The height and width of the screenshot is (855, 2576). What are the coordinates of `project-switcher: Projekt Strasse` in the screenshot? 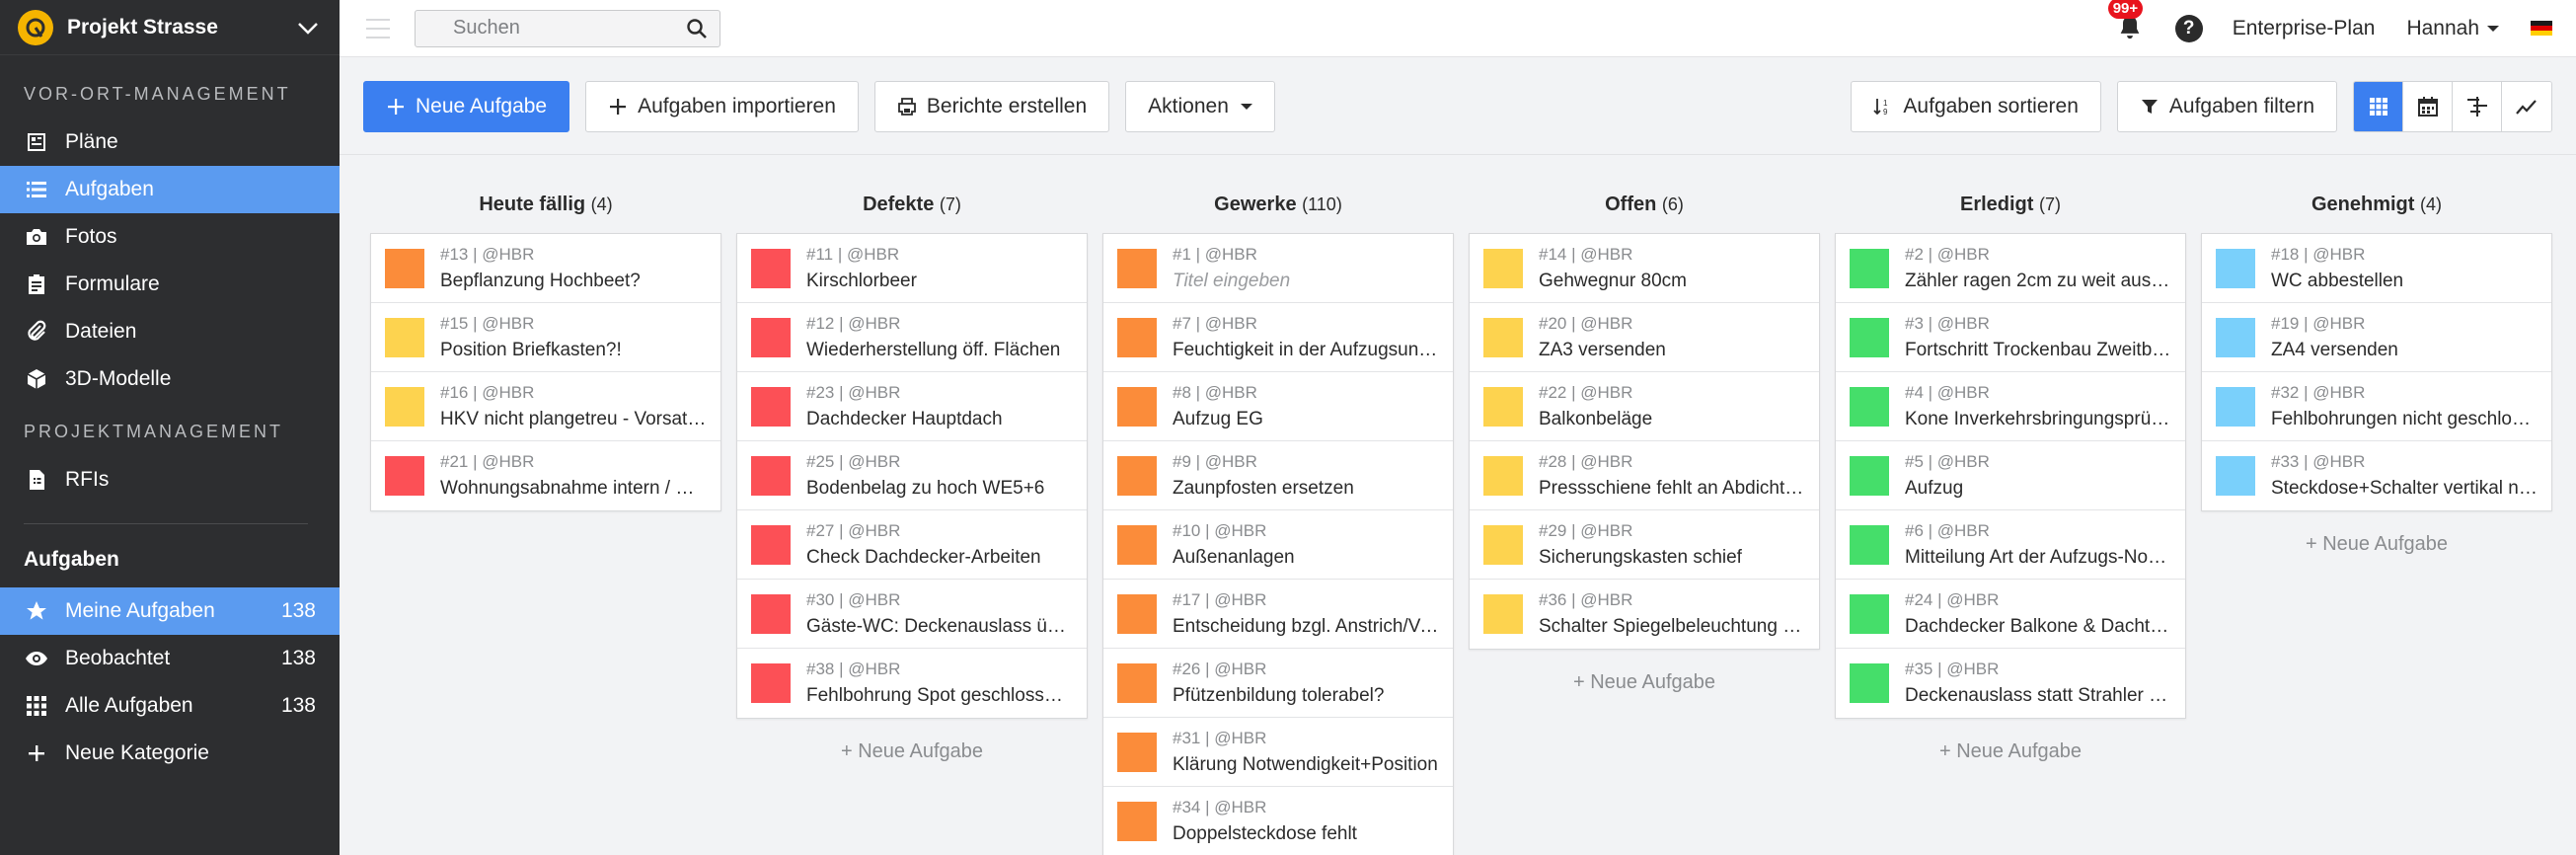 It's located at (170, 27).